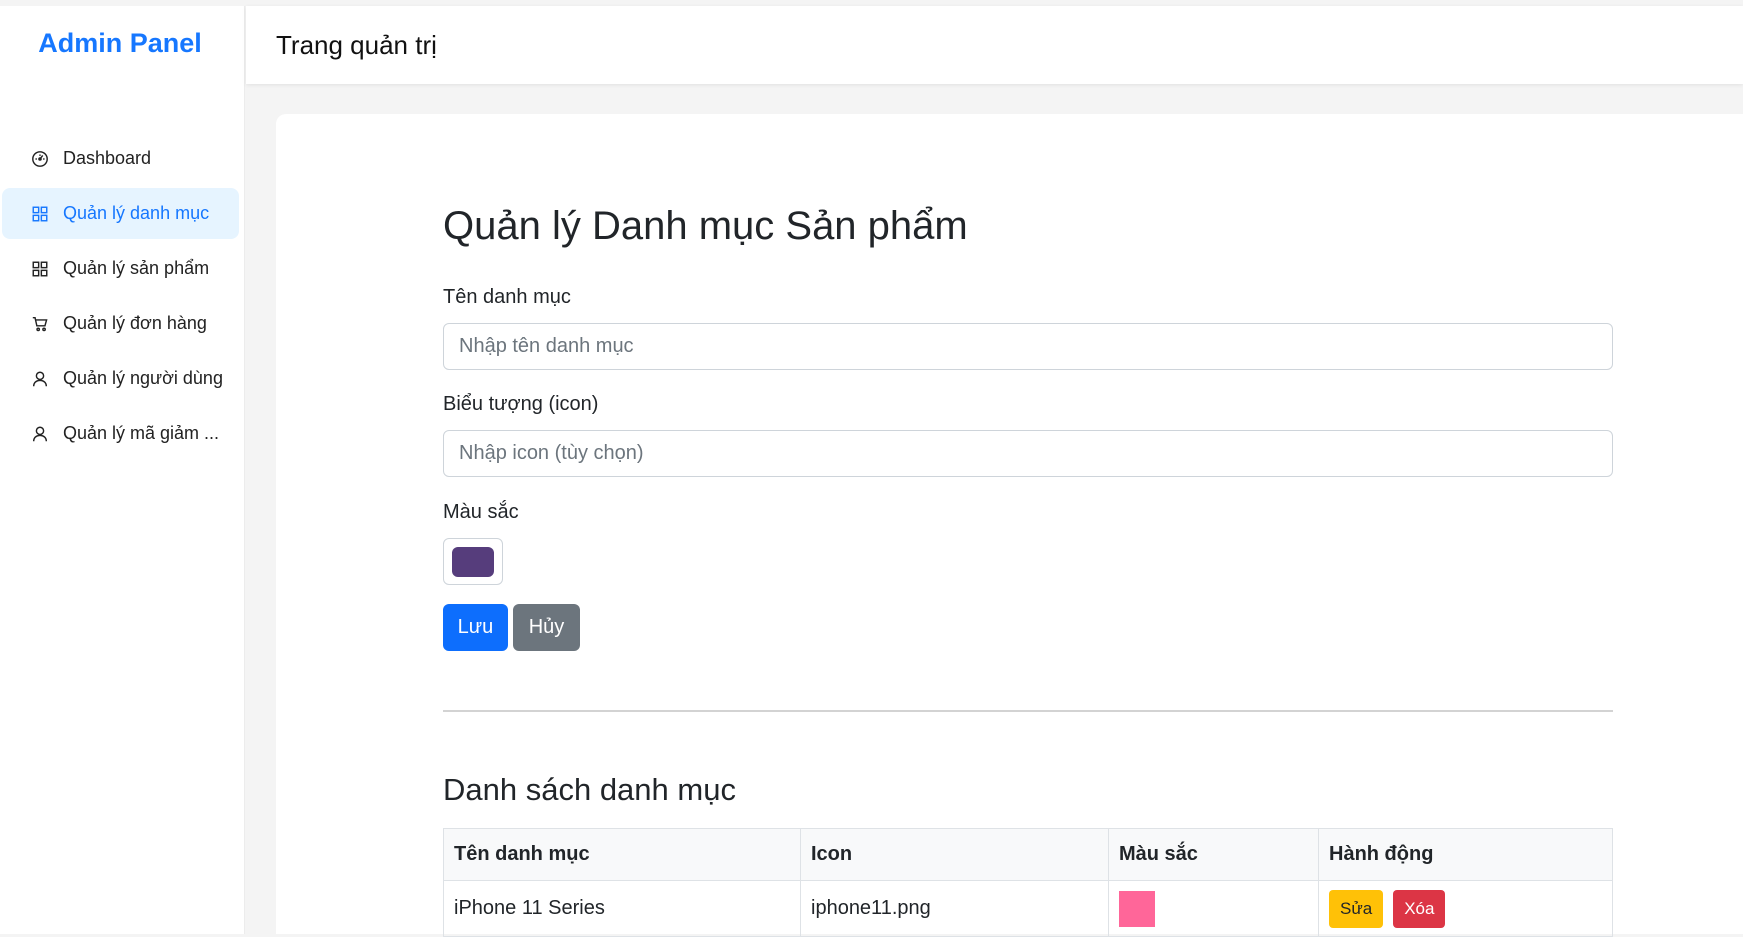 The image size is (1743, 937). I want to click on sidebar-item-label: Quản lý người dùng, so click(143, 378).